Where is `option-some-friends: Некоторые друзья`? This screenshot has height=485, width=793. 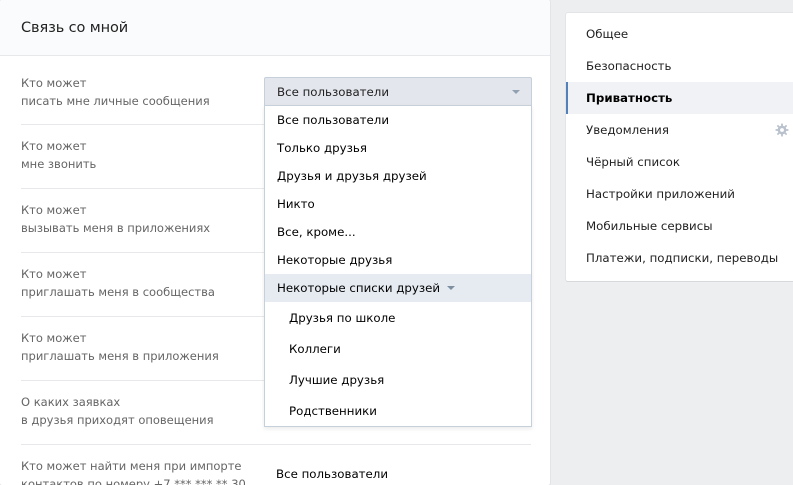 option-some-friends: Некоторые друзья is located at coordinates (398, 260).